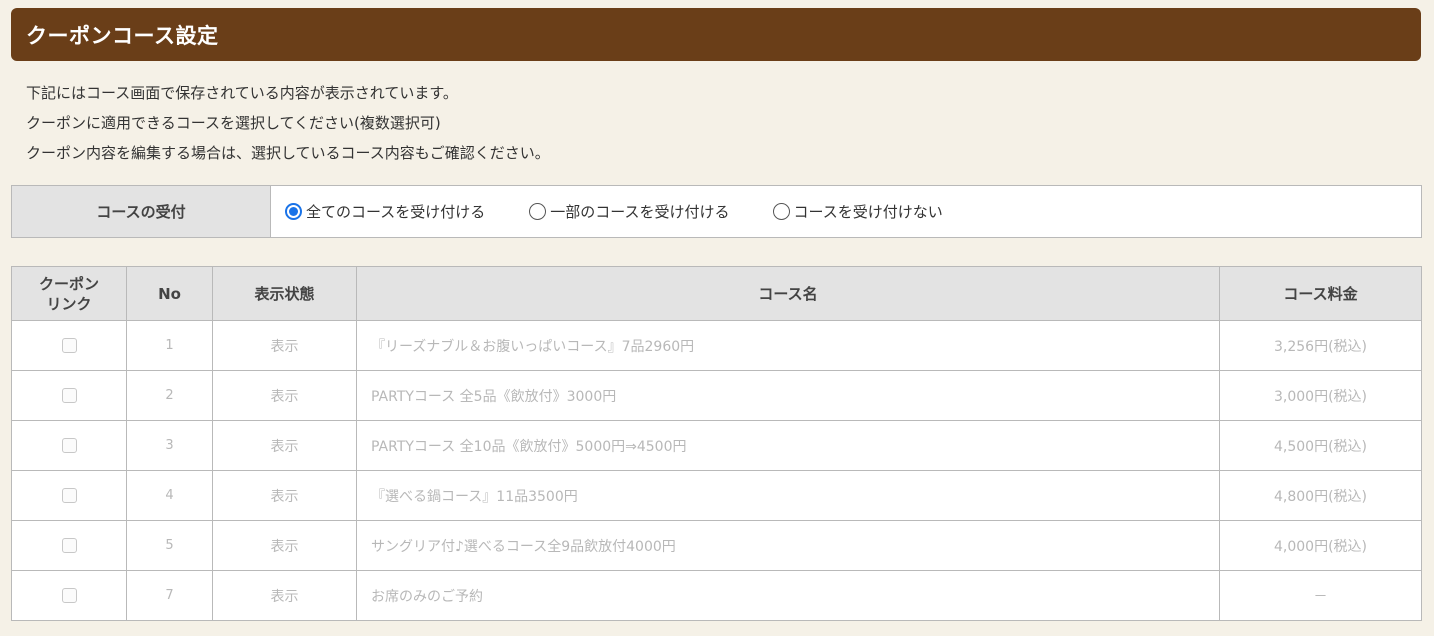 This screenshot has width=1434, height=636. I want to click on row-no: 2, so click(169, 395).